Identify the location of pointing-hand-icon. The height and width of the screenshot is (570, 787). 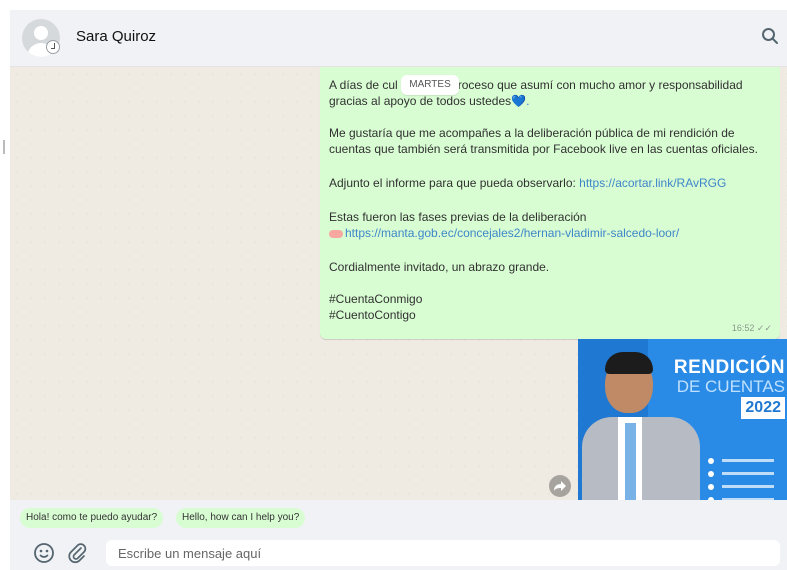
(336, 233).